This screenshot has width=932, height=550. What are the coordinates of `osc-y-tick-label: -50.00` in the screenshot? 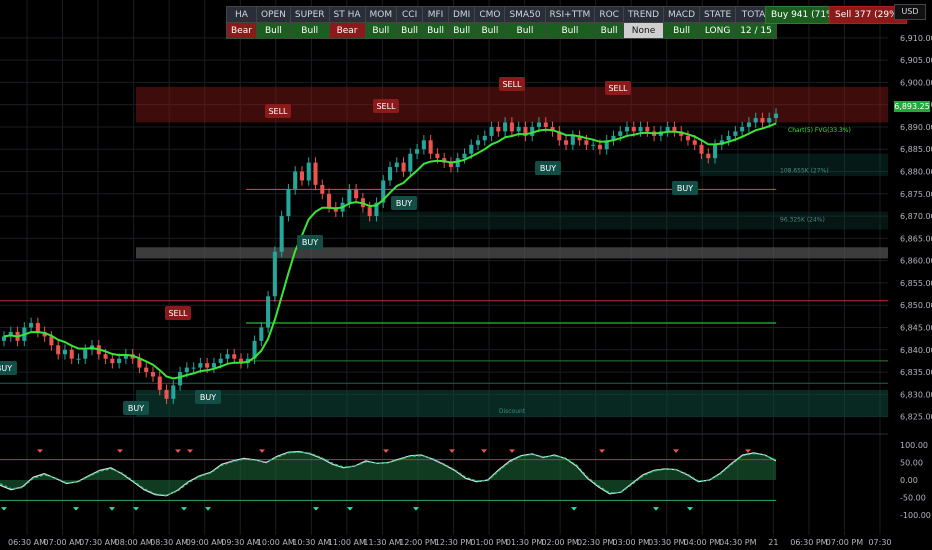 It's located at (913, 497).